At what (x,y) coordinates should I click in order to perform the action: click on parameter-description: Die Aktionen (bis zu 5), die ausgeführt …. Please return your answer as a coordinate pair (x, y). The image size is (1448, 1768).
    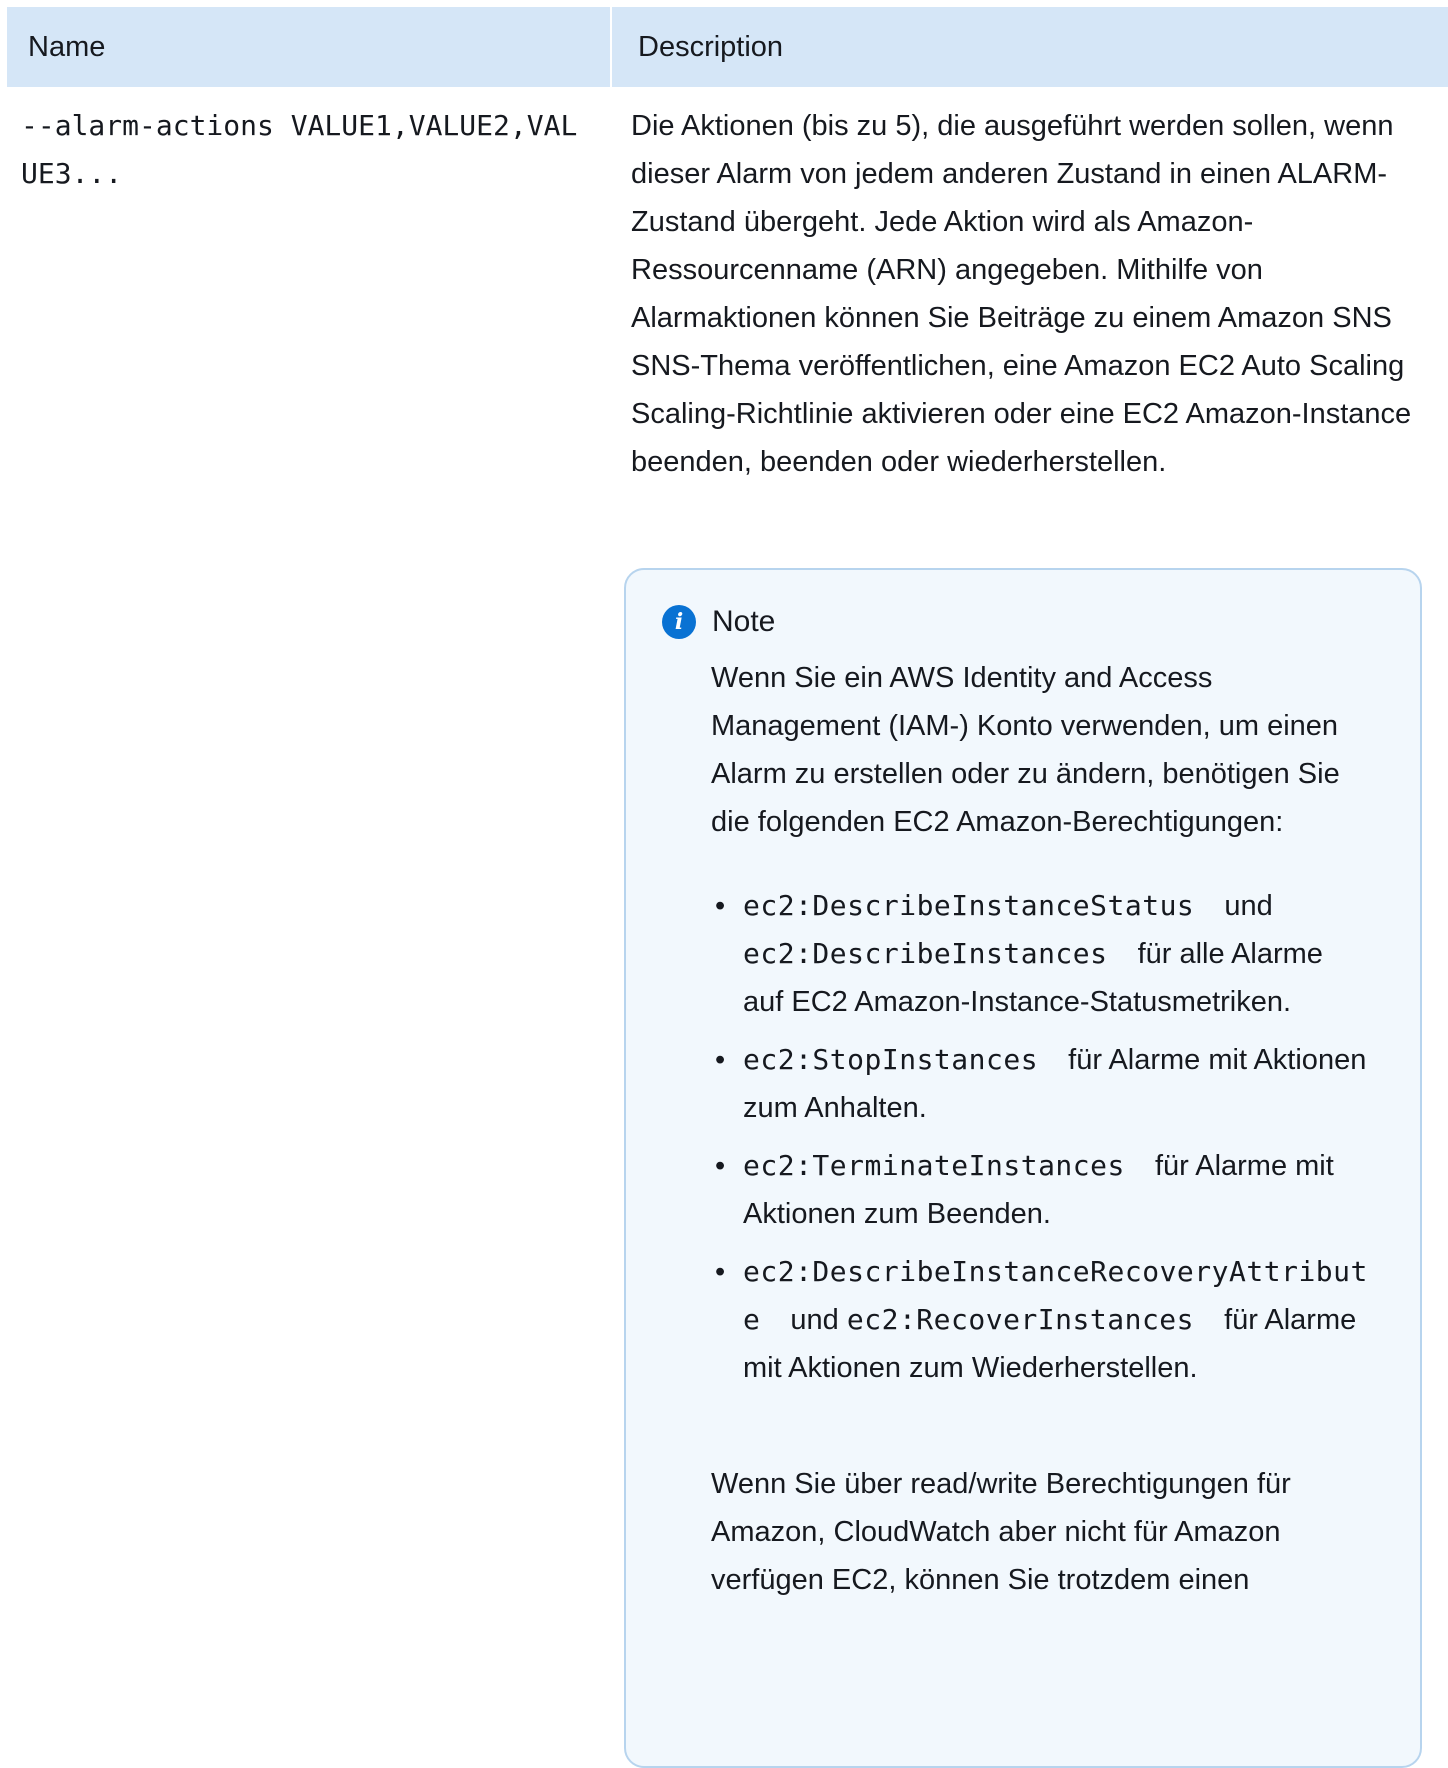
    Looking at the image, I should click on (1021, 294).